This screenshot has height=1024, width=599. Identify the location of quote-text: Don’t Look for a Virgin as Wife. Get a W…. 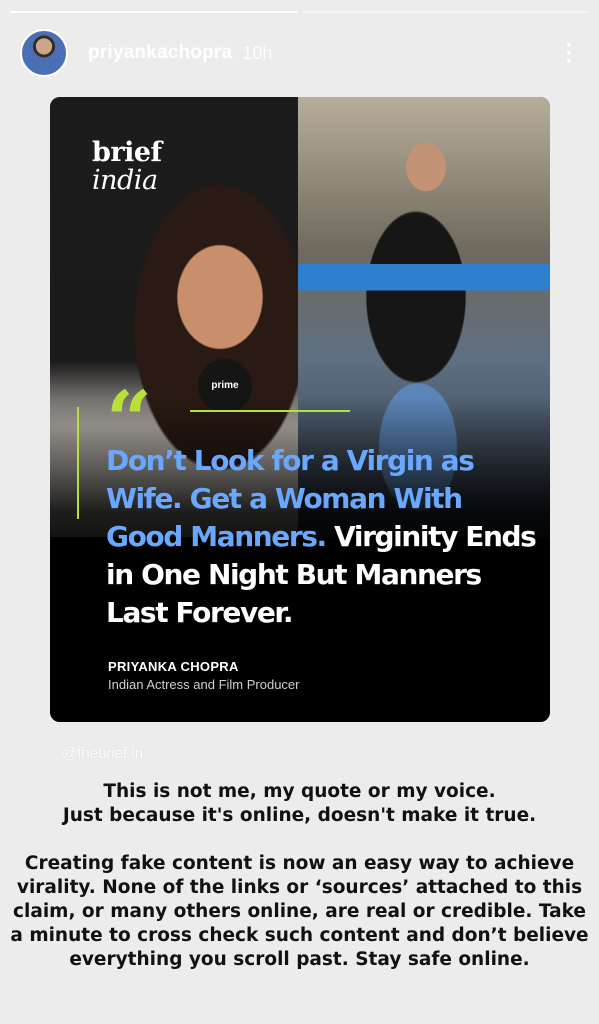
(321, 537).